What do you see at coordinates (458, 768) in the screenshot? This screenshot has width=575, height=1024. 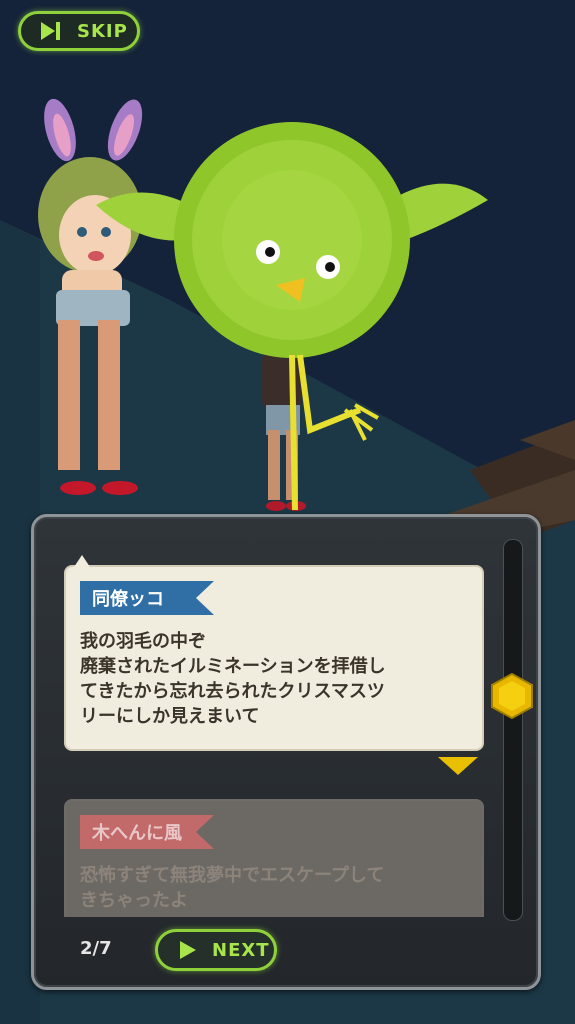 I see `down-arrow-icon` at bounding box center [458, 768].